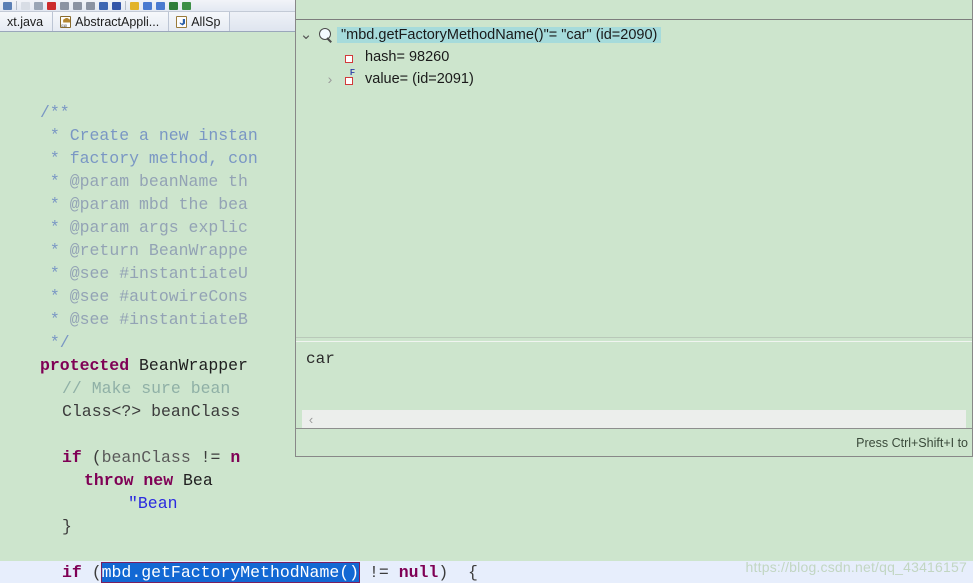 This screenshot has width=973, height=583. I want to click on stop-icon, so click(51, 5).